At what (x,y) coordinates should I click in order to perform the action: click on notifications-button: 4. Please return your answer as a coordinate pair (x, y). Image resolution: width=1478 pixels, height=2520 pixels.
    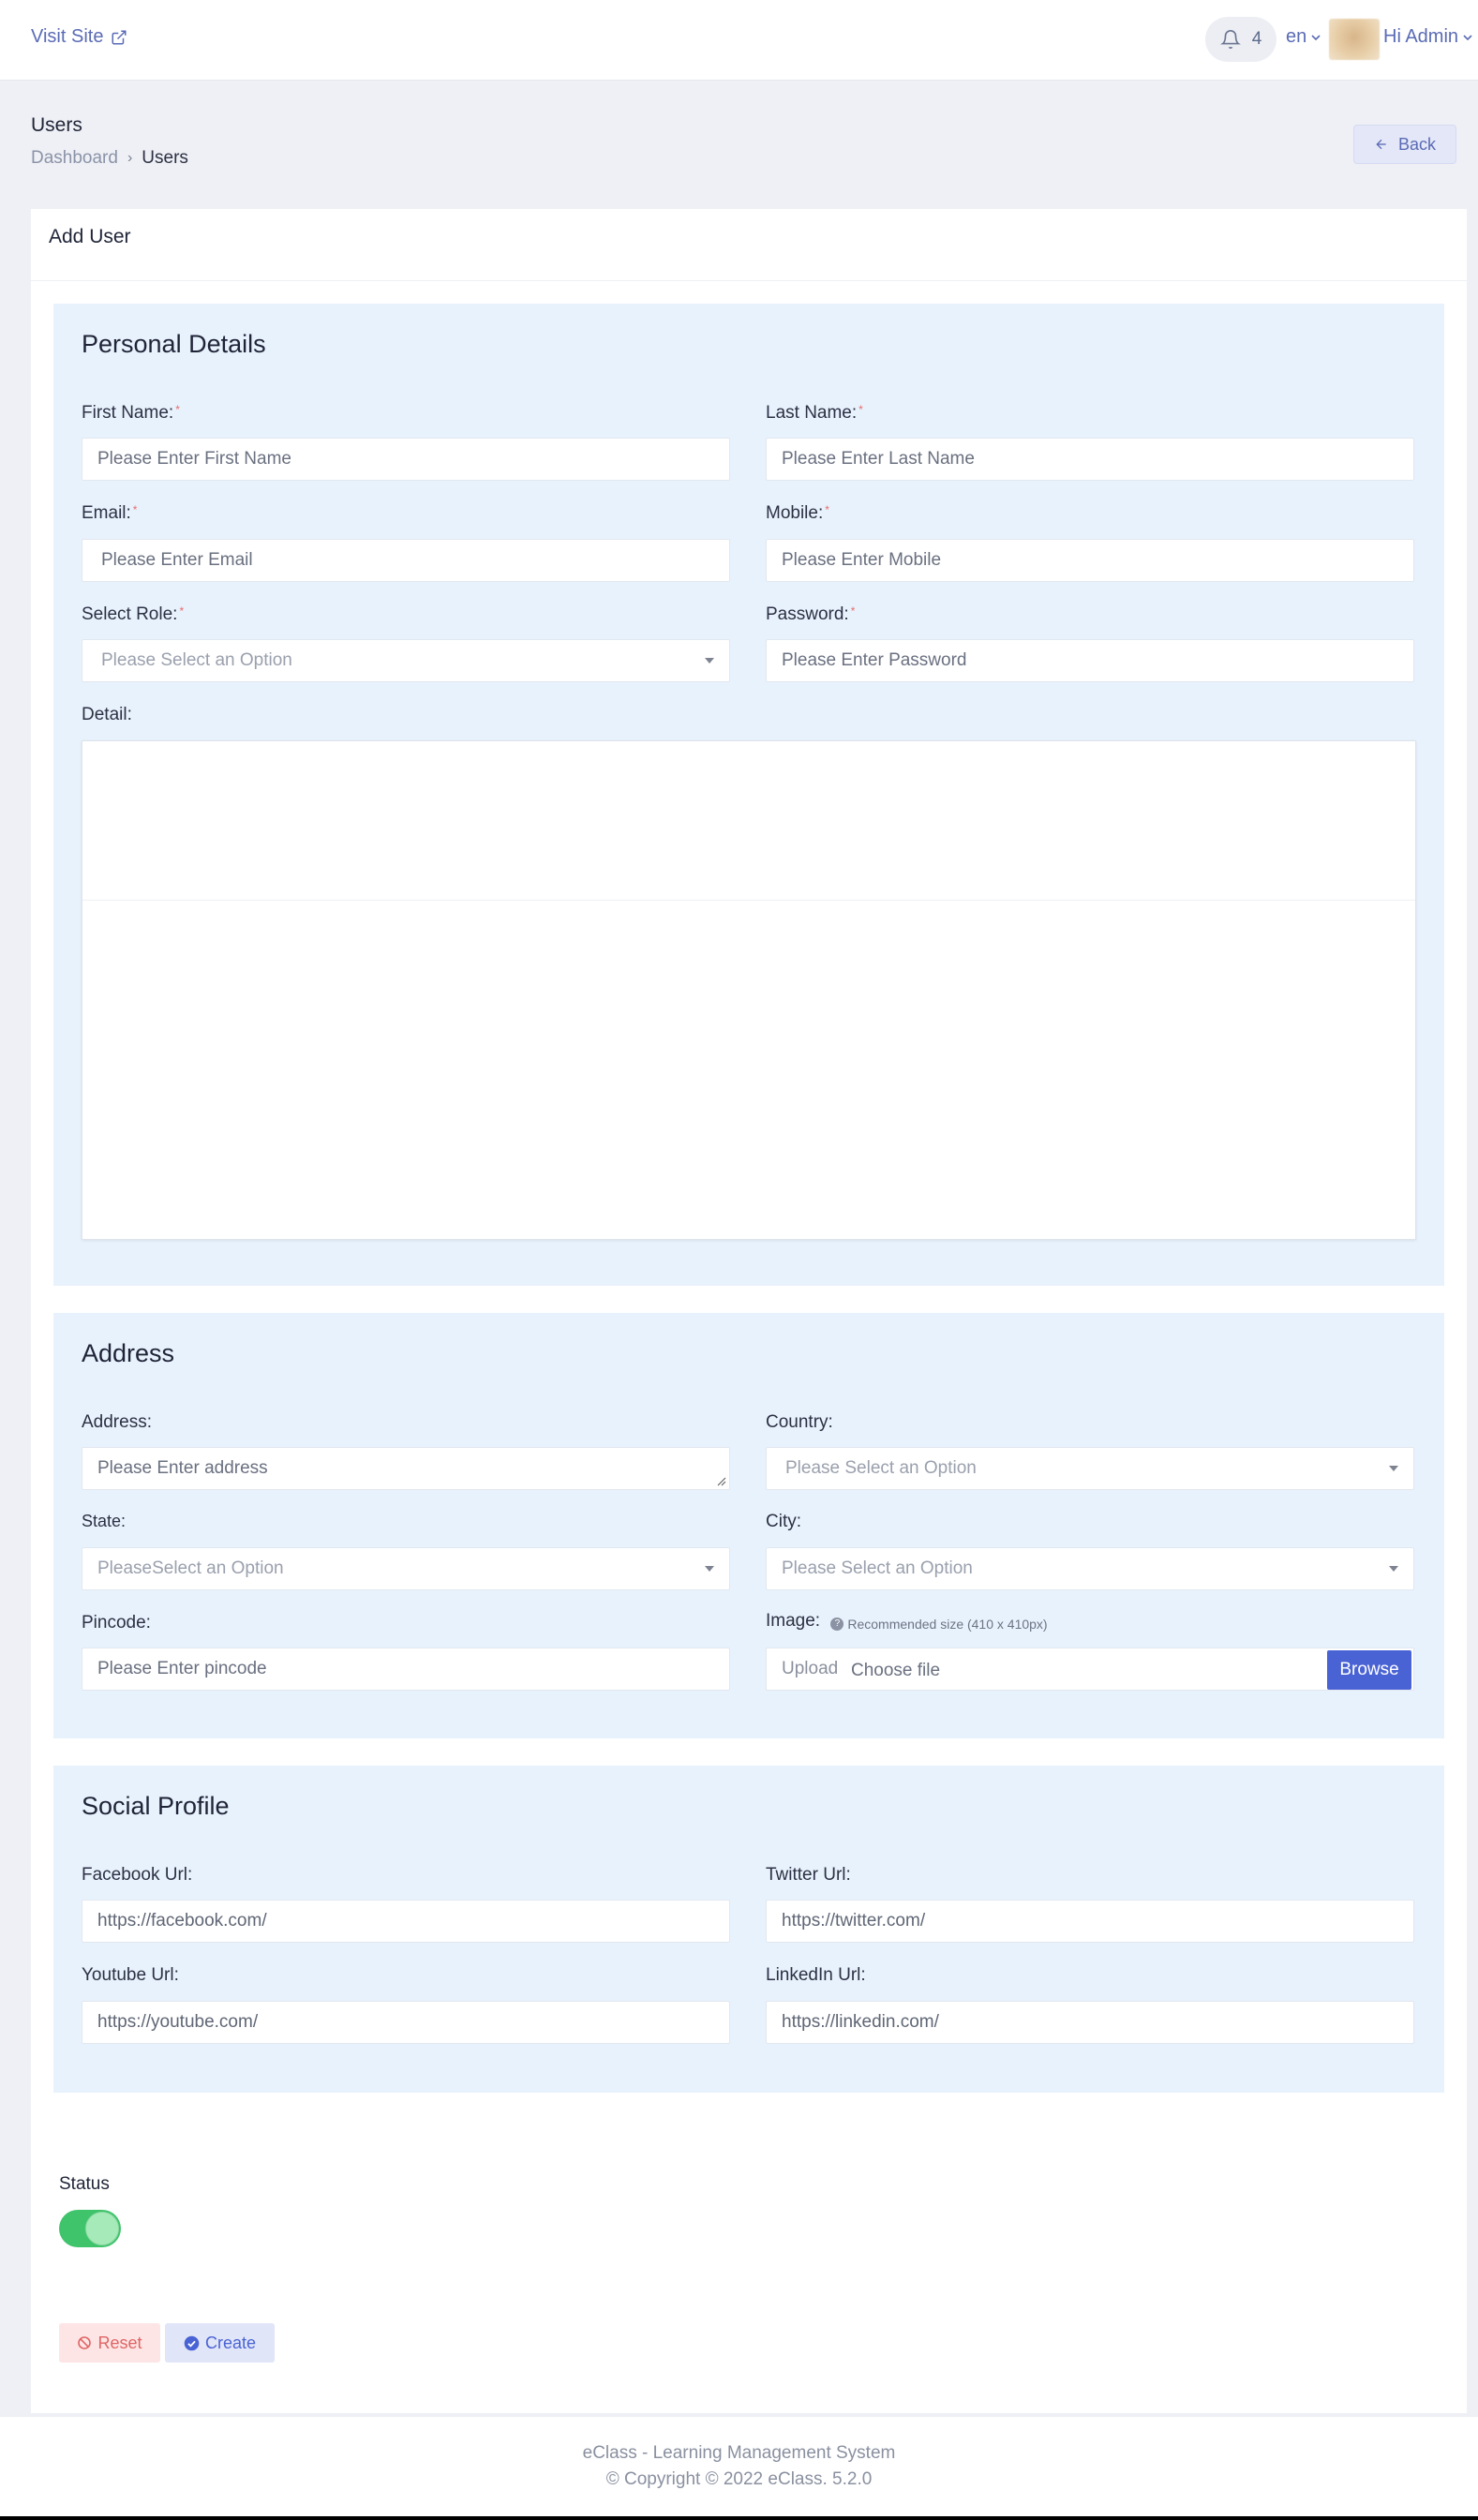
    Looking at the image, I should click on (1241, 39).